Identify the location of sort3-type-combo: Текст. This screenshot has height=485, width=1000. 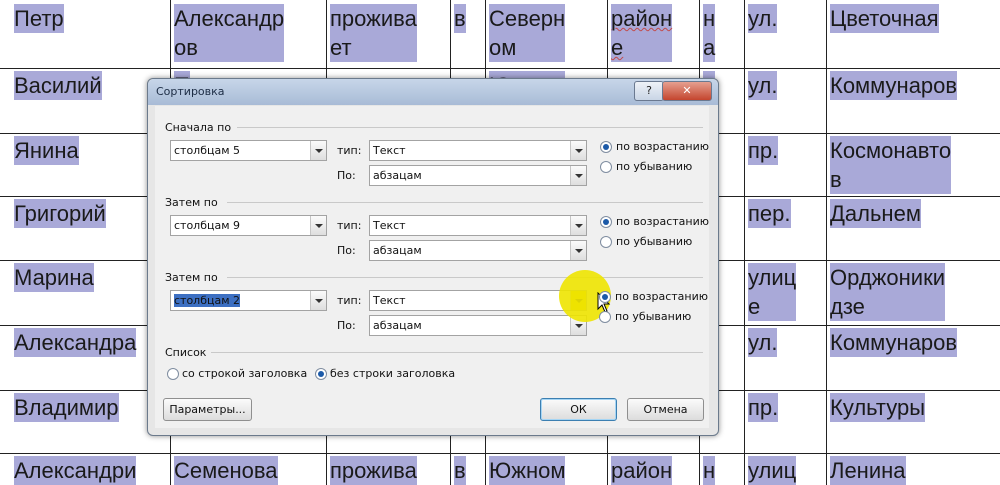
(478, 300).